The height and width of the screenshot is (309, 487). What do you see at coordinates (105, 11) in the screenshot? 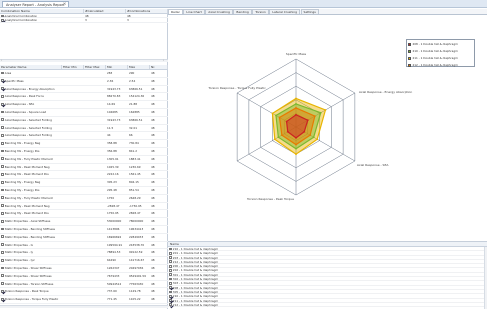
I see `col-calculated: #Calculated` at bounding box center [105, 11].